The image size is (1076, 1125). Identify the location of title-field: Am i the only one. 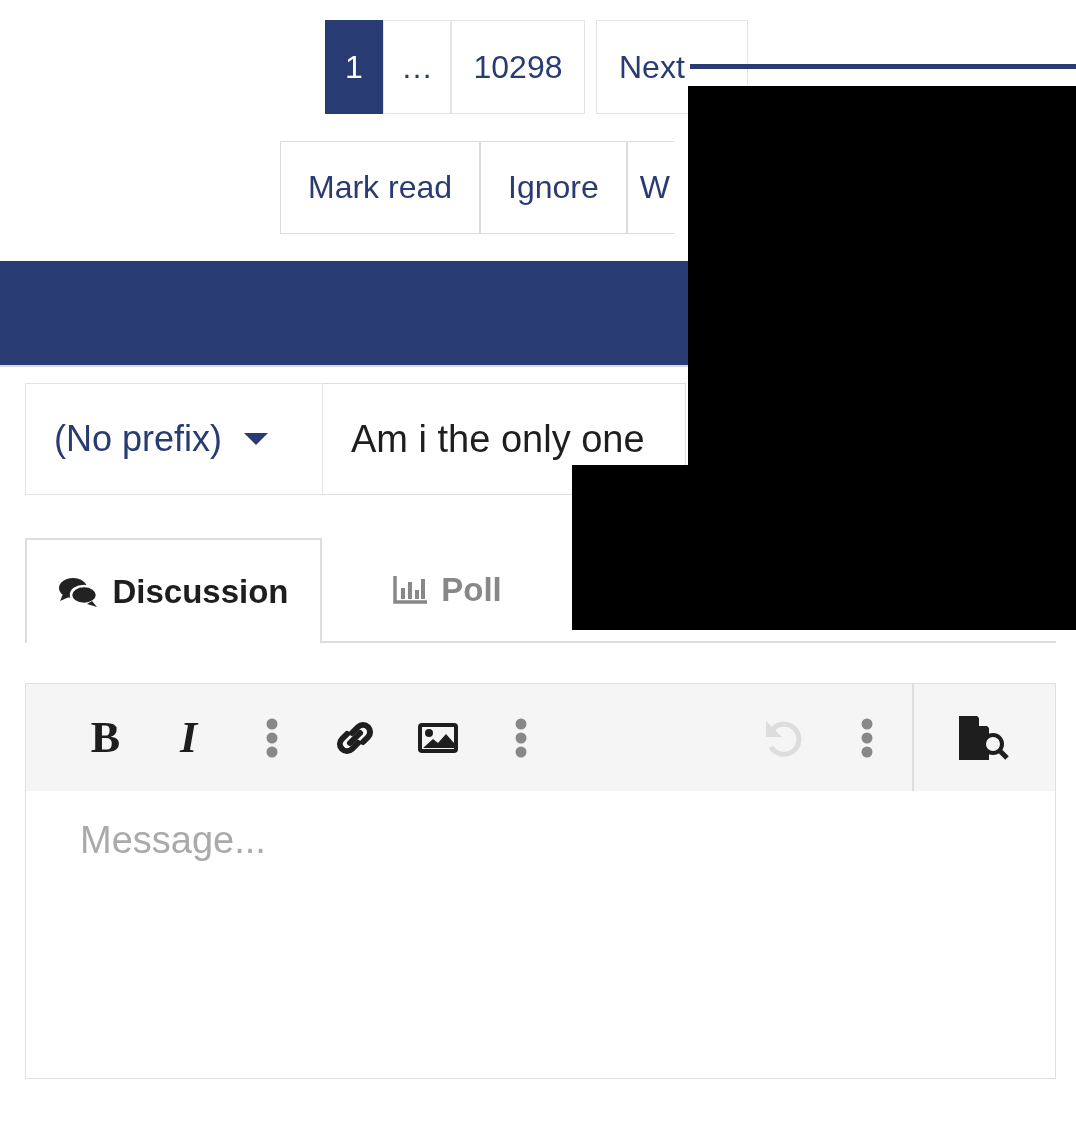
(504, 439).